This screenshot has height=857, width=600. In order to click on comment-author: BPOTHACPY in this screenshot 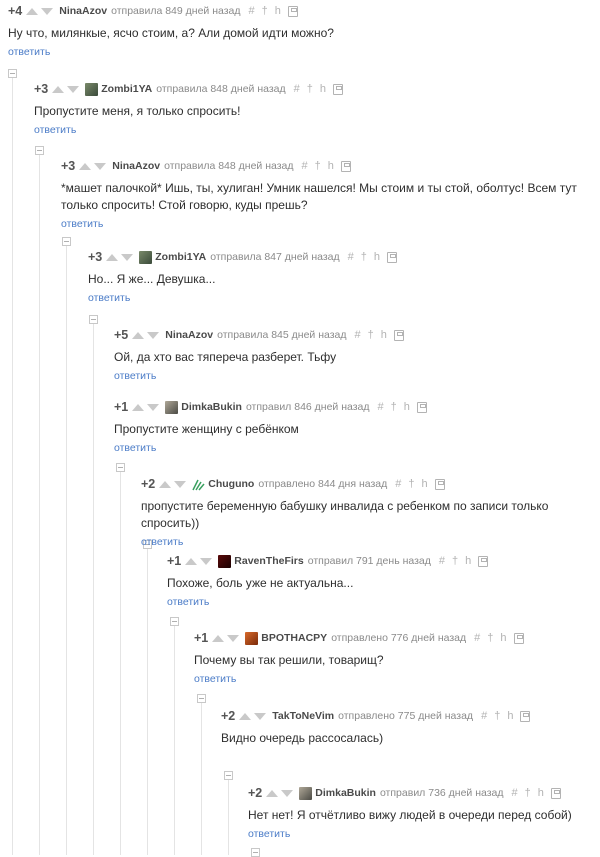, I will do `click(294, 638)`.